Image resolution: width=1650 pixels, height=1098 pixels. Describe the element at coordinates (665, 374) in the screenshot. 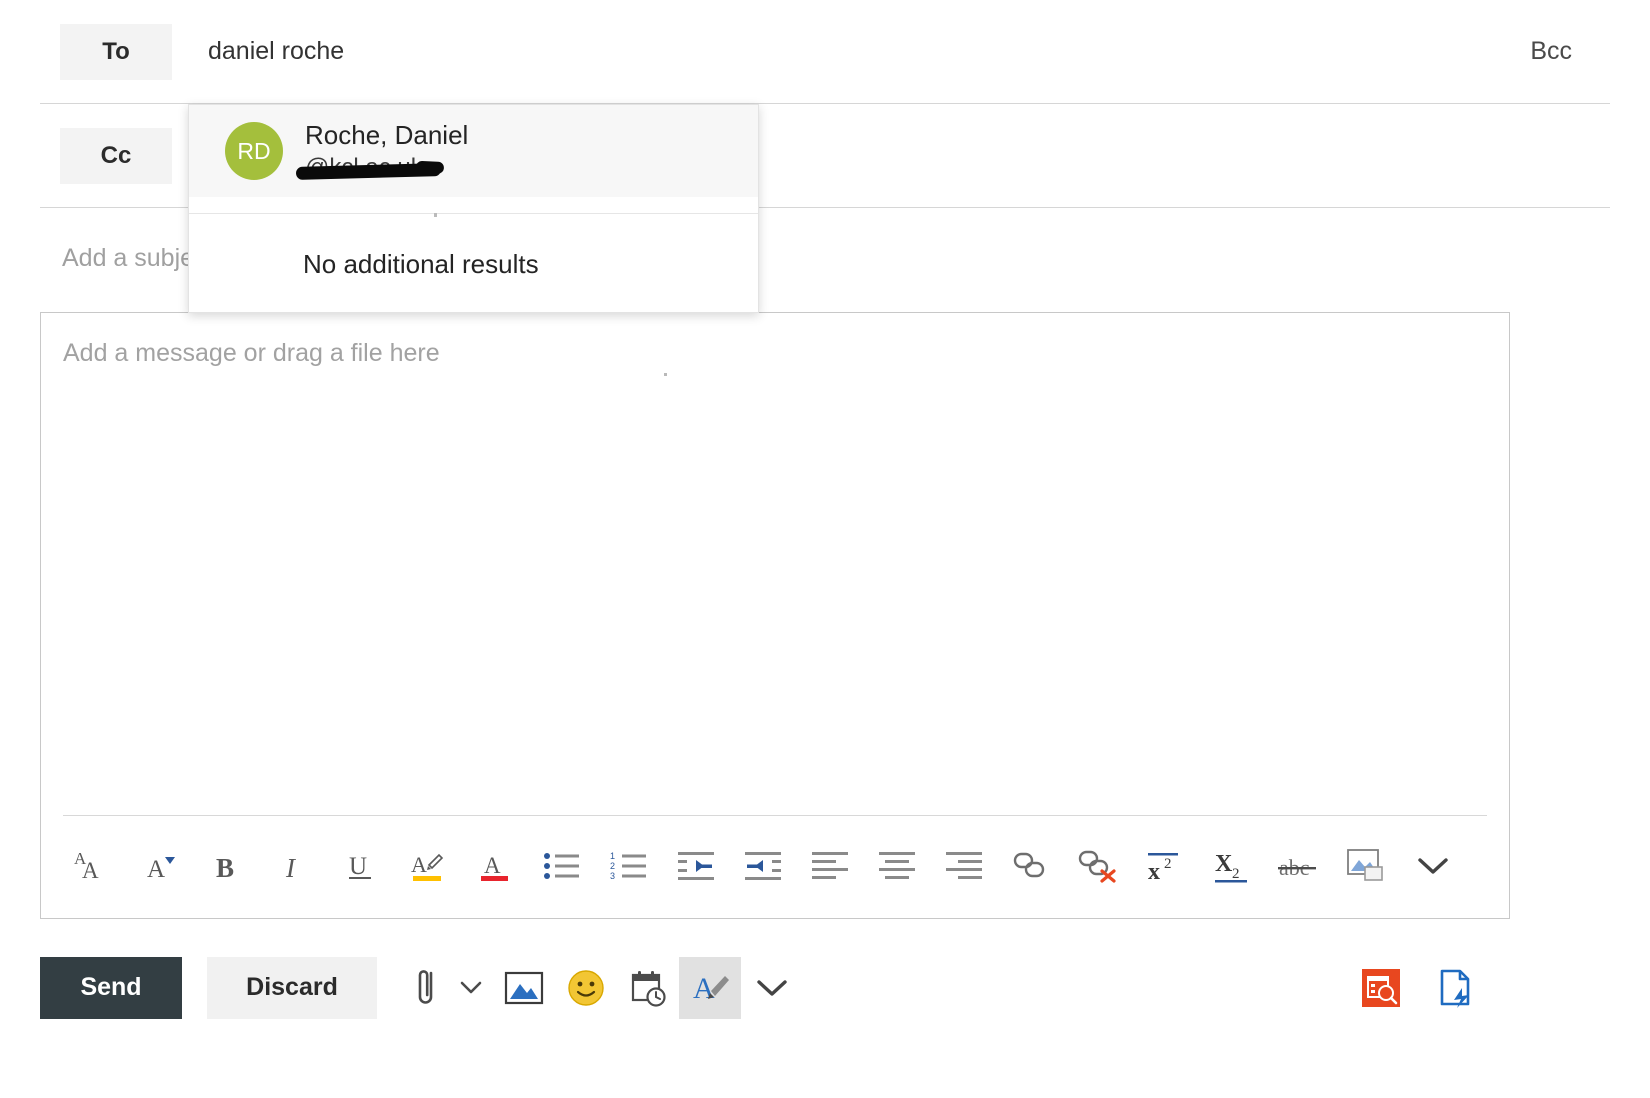

I see `body-cursor-dot` at that location.